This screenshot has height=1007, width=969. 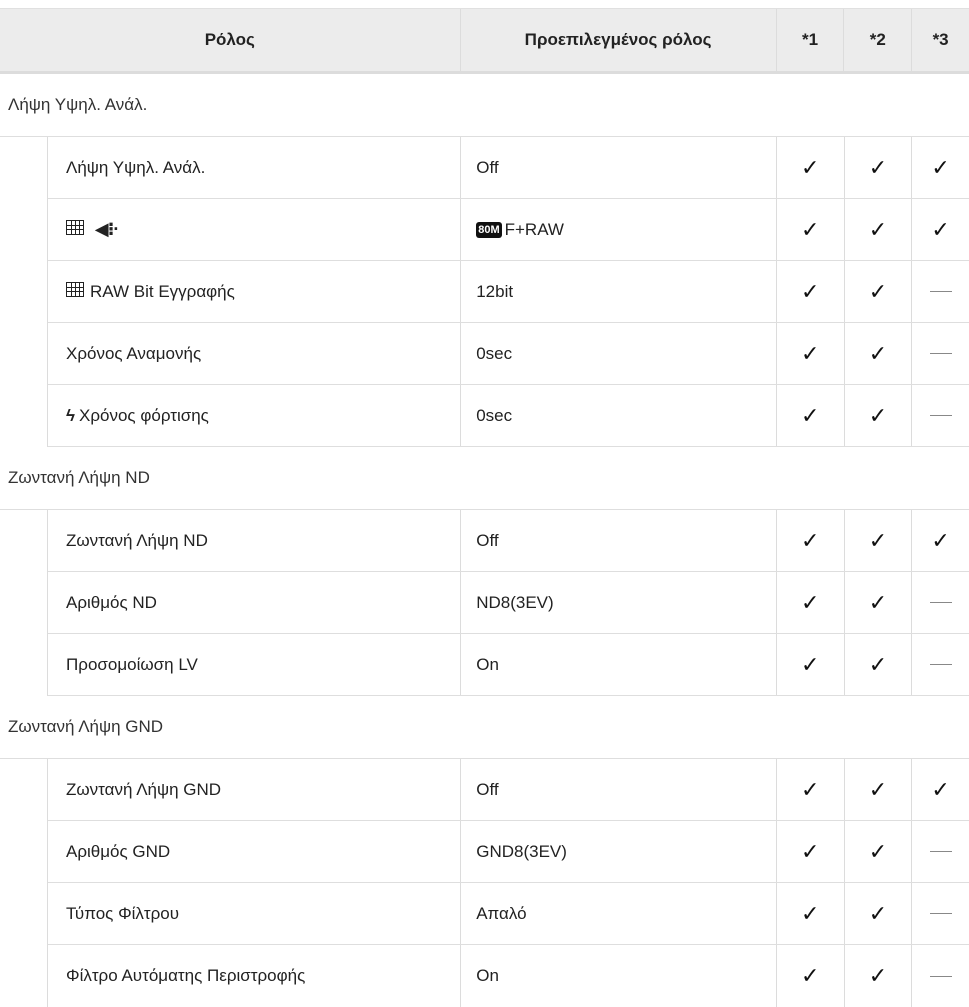 I want to click on default-value: F+RAW, so click(x=534, y=229).